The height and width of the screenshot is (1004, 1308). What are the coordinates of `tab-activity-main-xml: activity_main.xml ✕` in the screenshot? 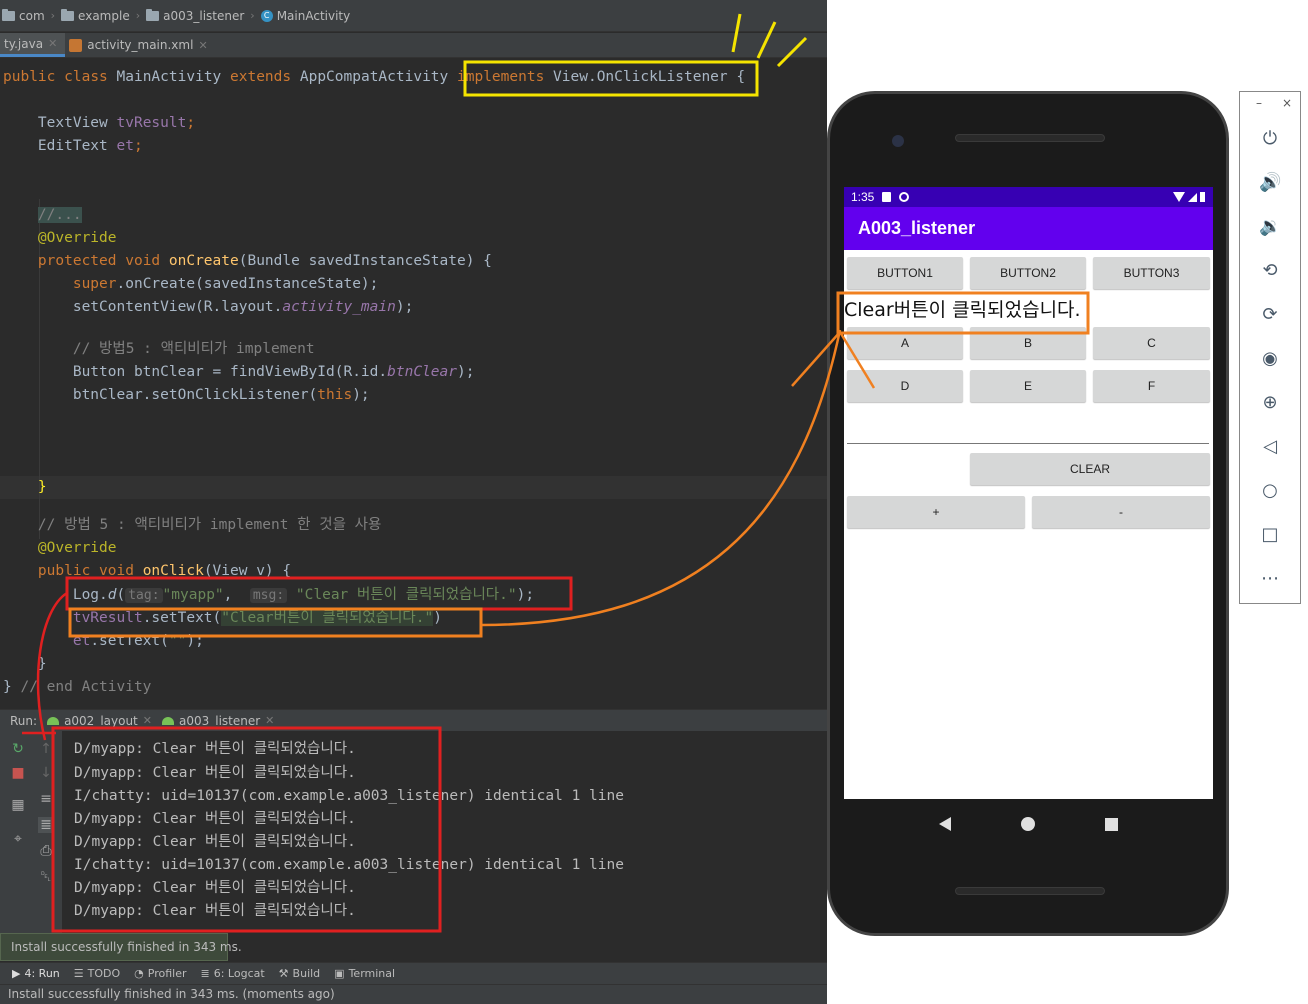 It's located at (140, 45).